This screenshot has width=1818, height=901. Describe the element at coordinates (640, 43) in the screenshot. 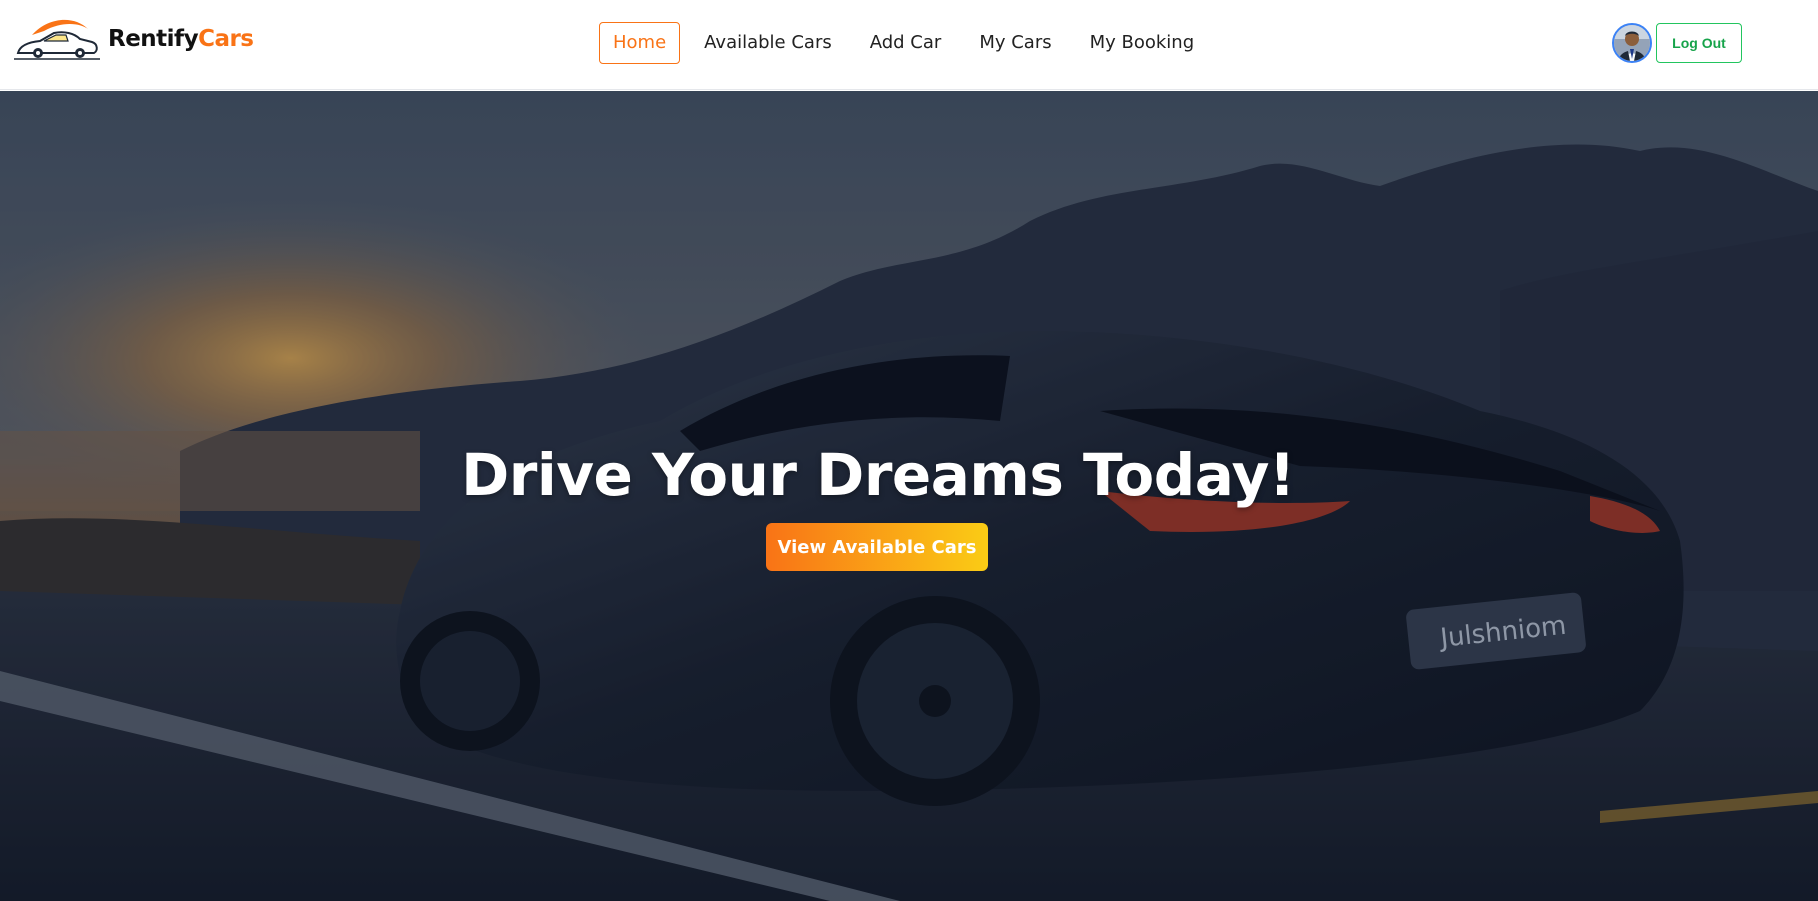

I see `nav-home: Home` at that location.